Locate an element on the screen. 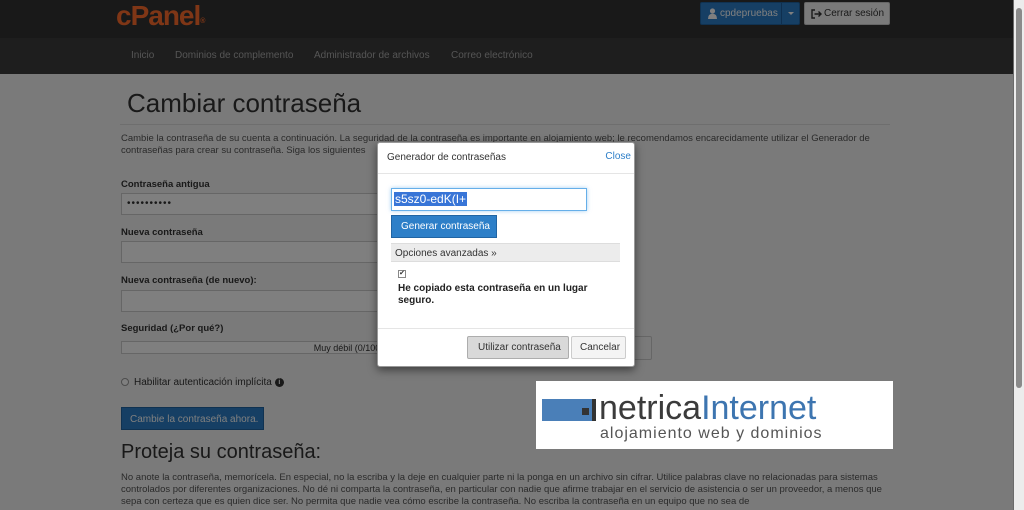 This screenshot has height=510, width=1024. use-password-button: Utilizar contraseña is located at coordinates (518, 347).